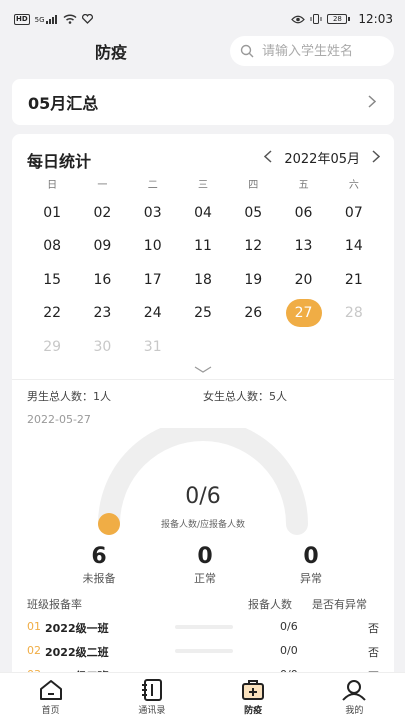 The height and width of the screenshot is (720, 405). I want to click on month-nav: 2022年05月, so click(322, 157).